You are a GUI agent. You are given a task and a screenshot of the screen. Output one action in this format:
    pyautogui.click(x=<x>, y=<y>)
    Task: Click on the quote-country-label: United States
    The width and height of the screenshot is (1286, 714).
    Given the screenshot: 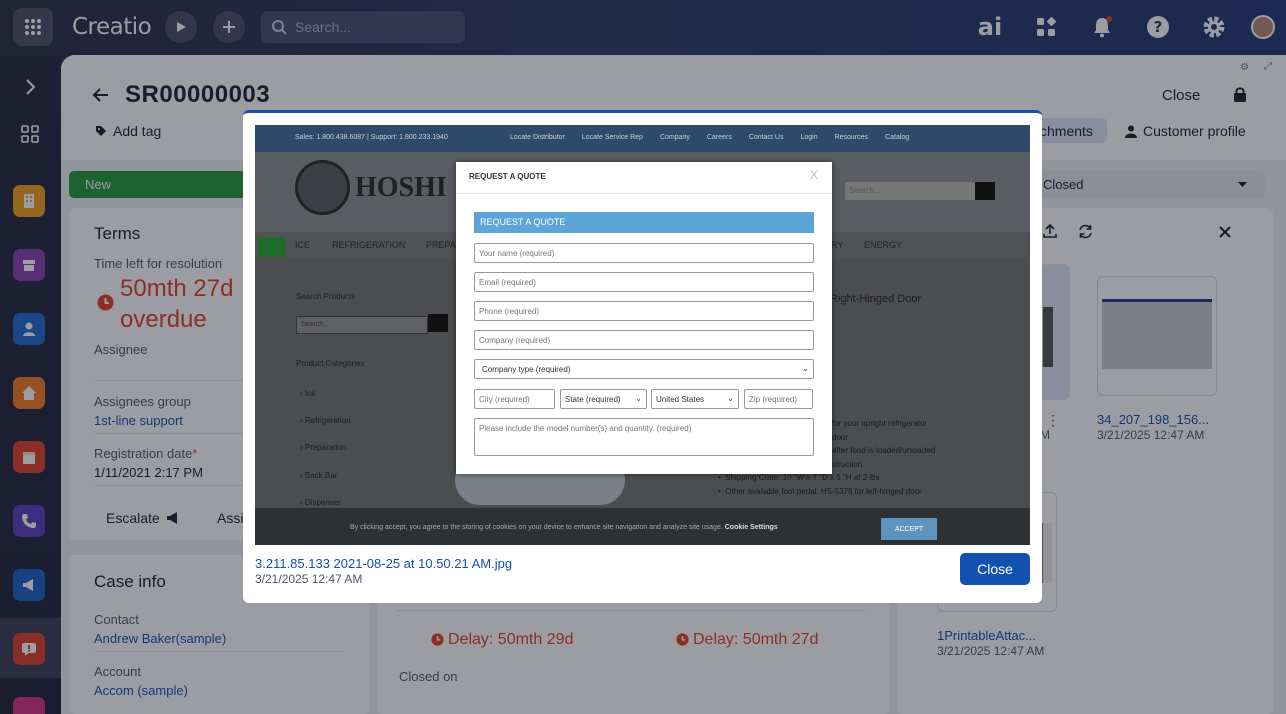 What is the action you would take?
    pyautogui.click(x=680, y=399)
    